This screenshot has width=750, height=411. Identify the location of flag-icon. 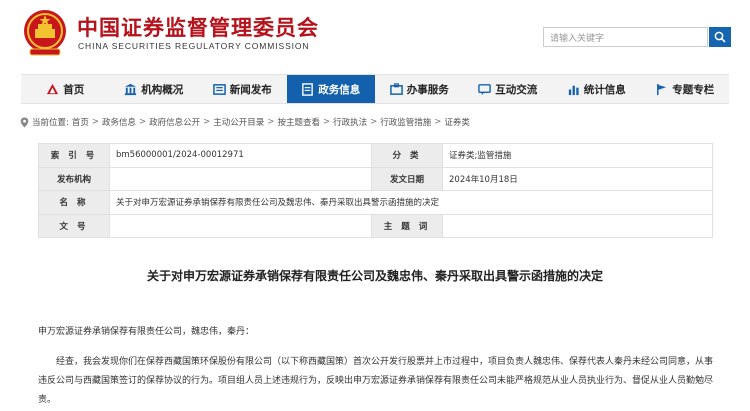
(662, 89).